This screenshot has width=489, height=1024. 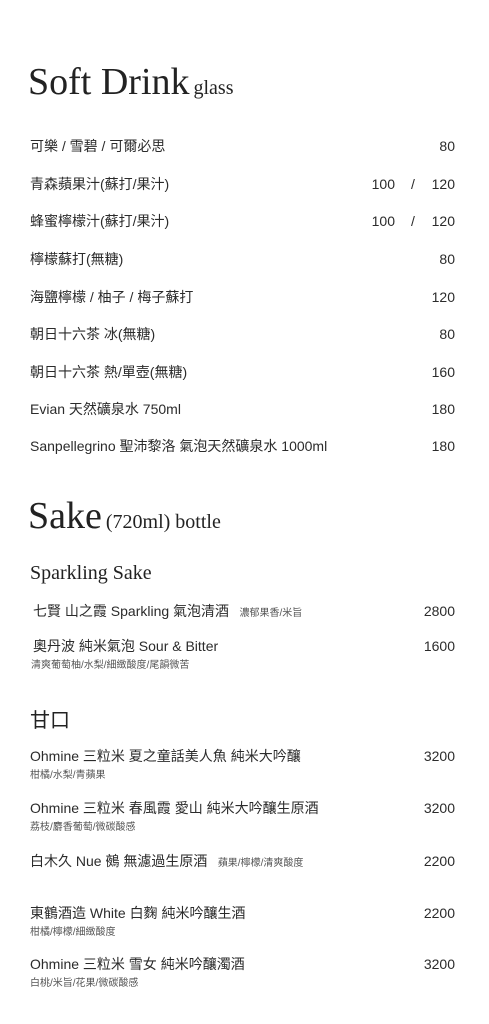 I want to click on soft-drink-heading: Soft Drink glass, so click(x=131, y=82).